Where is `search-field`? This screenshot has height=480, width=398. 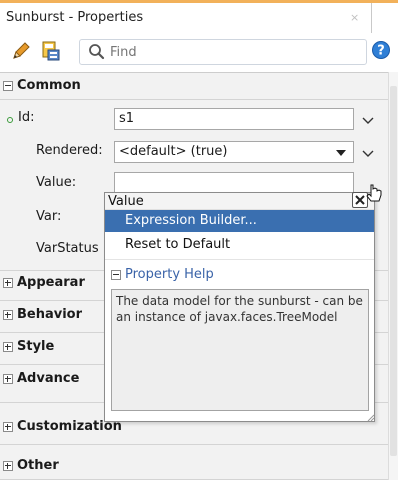
search-field is located at coordinates (223, 52).